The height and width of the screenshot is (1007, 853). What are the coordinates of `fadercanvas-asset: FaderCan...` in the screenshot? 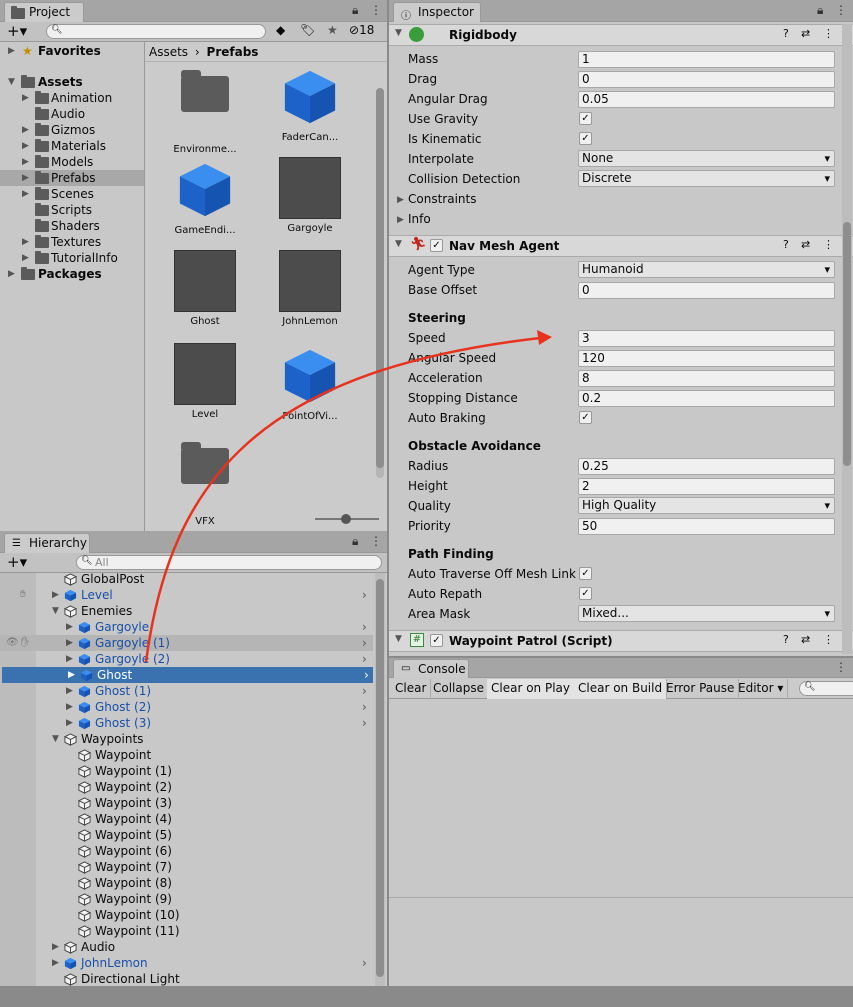 It's located at (310, 103).